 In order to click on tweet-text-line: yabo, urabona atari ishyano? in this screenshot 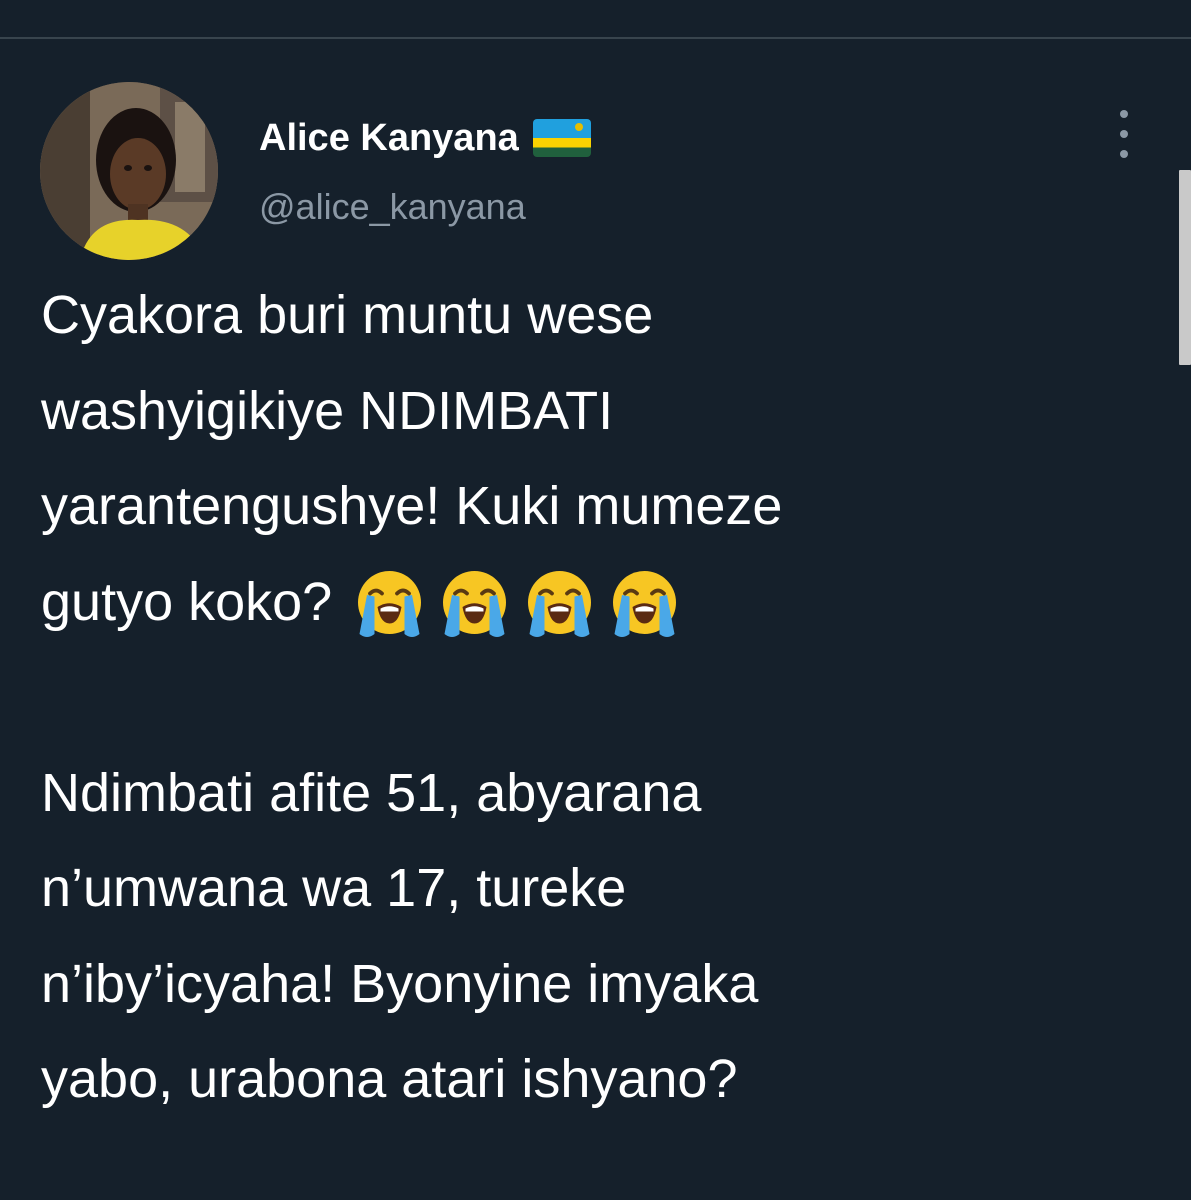, I will do `click(389, 1079)`.